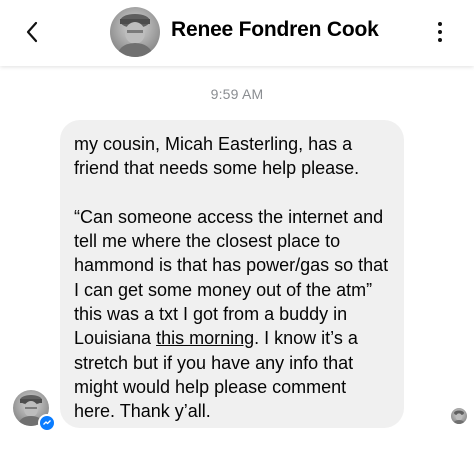  Describe the element at coordinates (205, 338) in the screenshot. I see `message-link: this morning` at that location.